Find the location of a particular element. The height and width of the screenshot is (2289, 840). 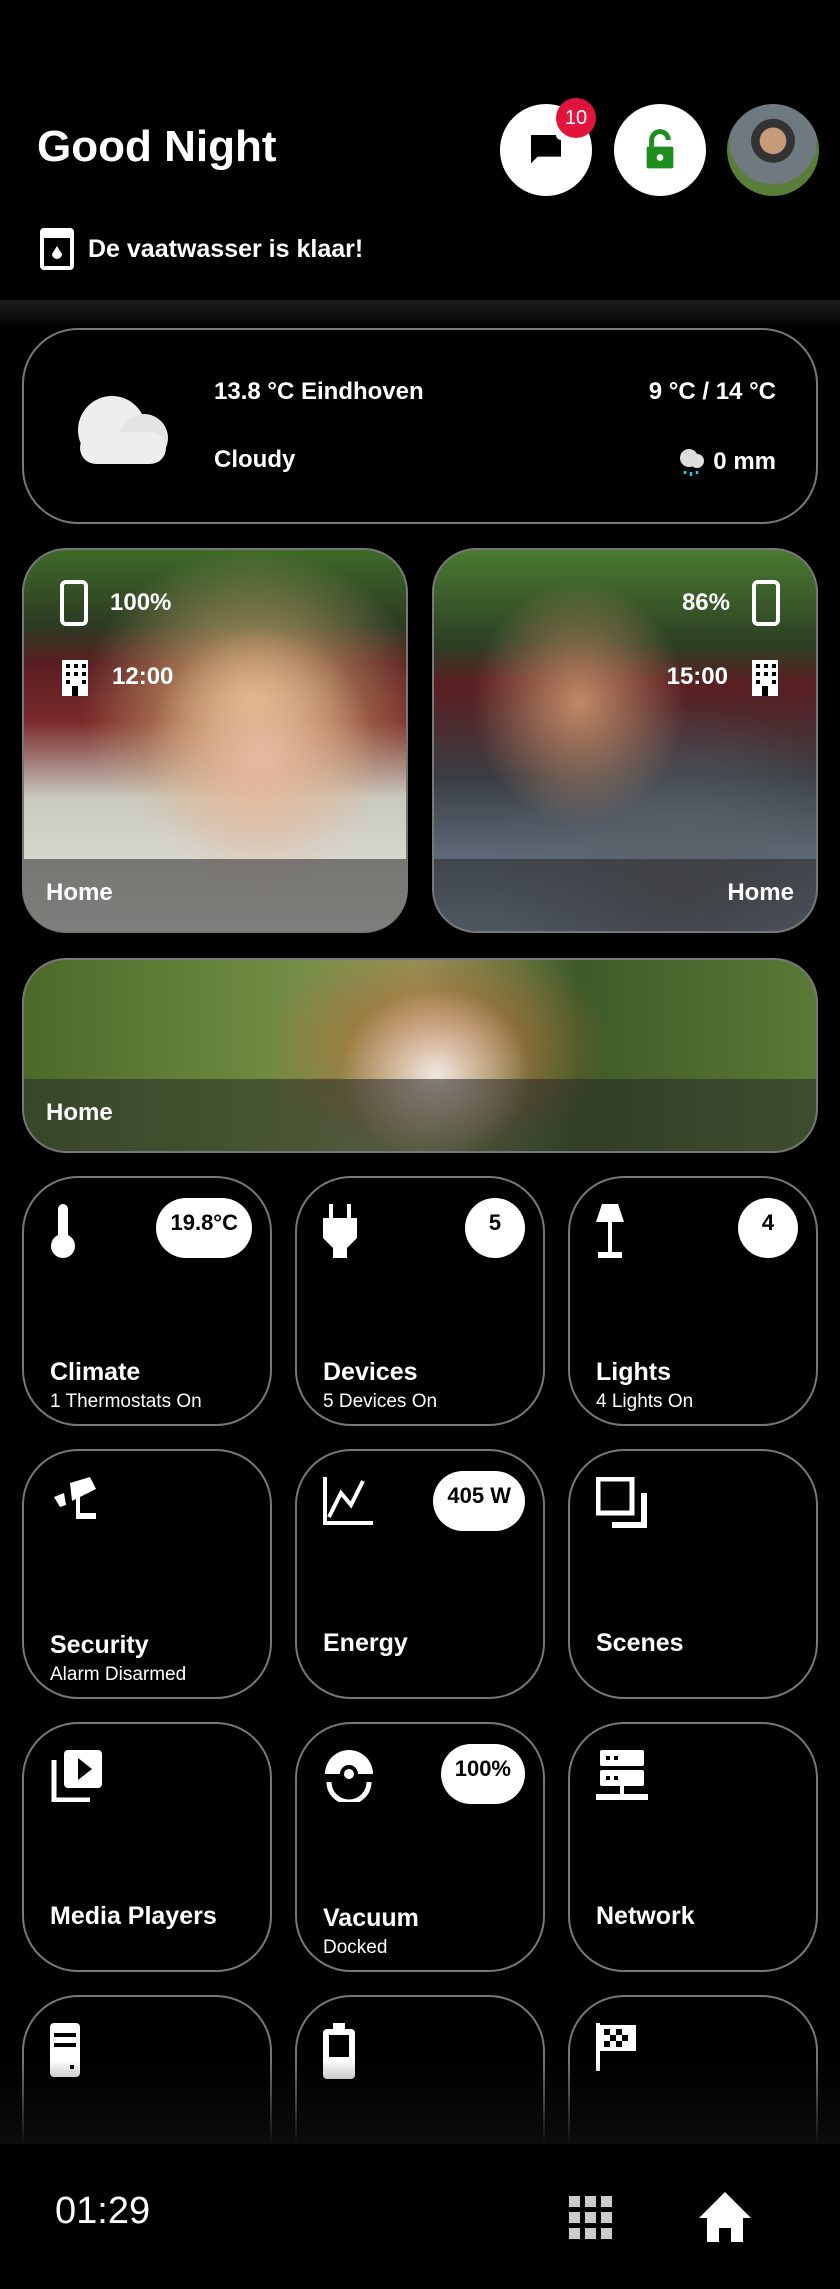

tile-badge: 405 W is located at coordinates (479, 1501).